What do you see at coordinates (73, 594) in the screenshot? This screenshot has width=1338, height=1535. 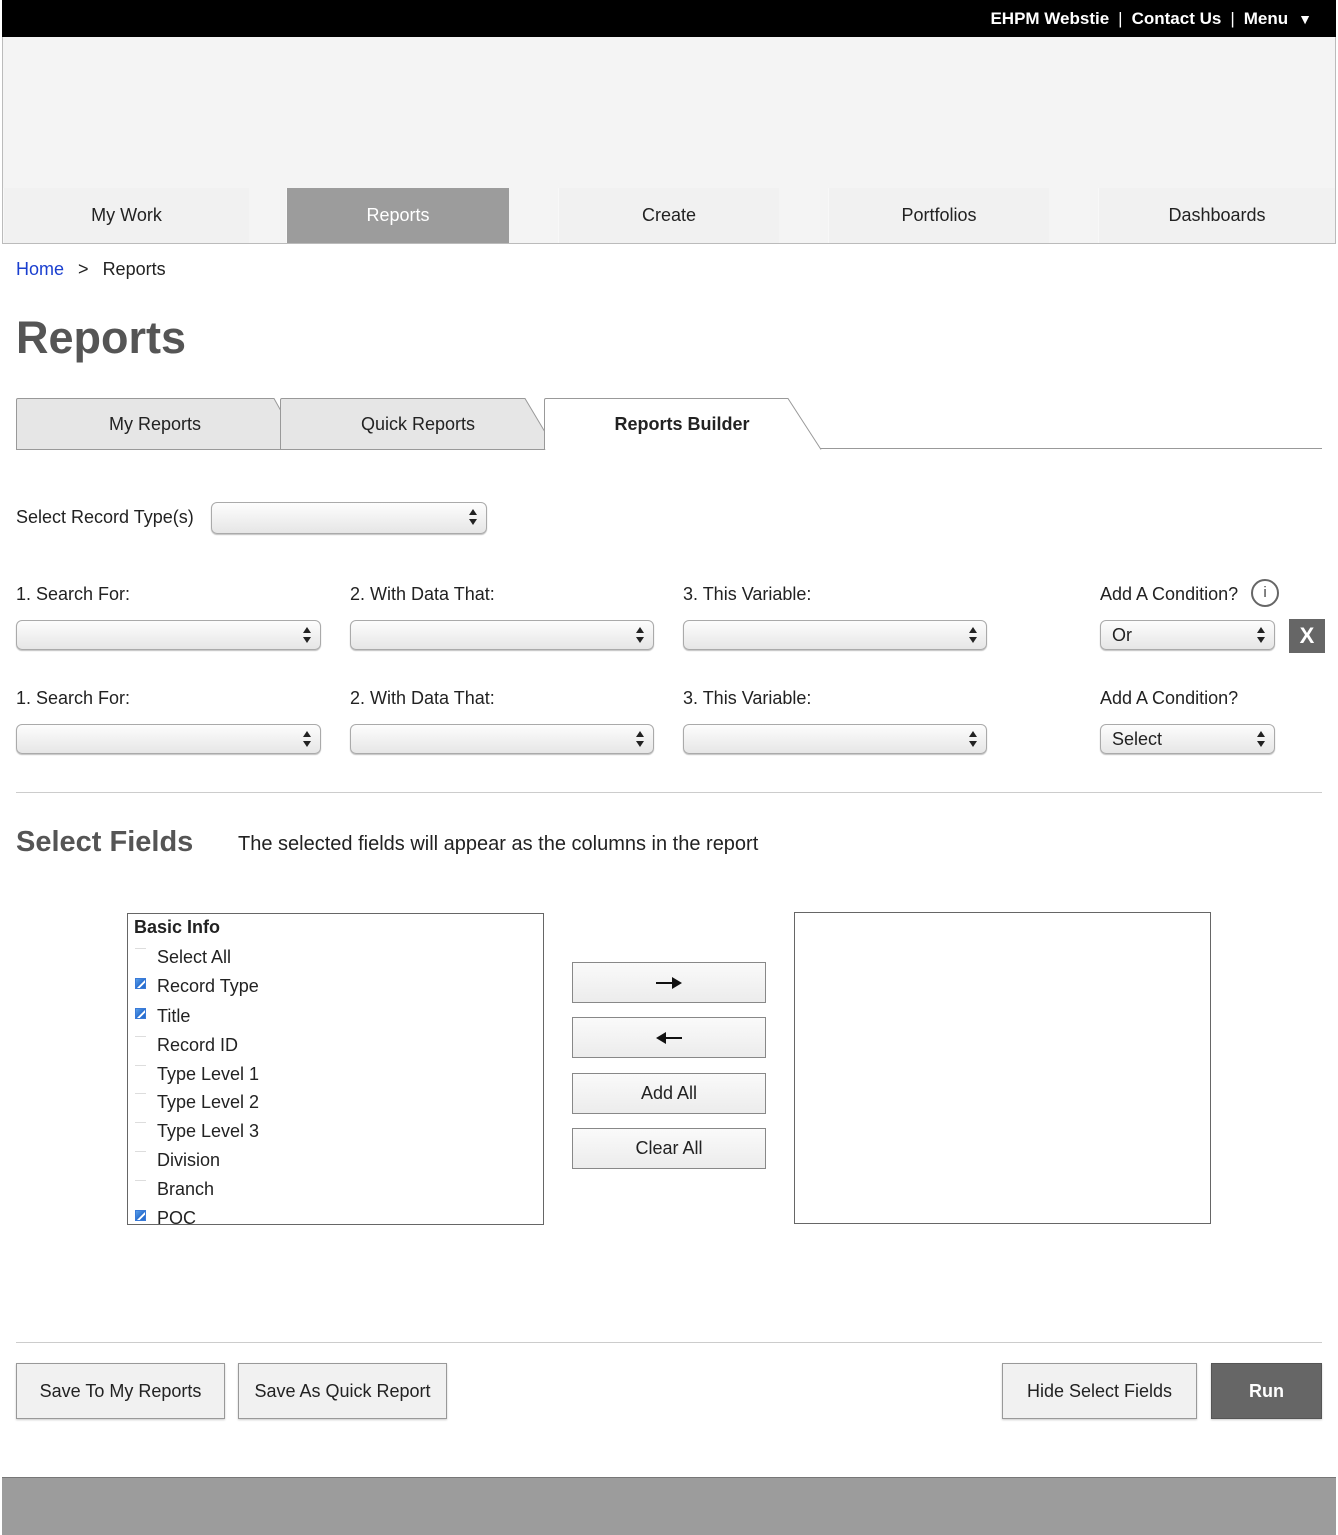 I see `search-for-label: 1. Search For:` at bounding box center [73, 594].